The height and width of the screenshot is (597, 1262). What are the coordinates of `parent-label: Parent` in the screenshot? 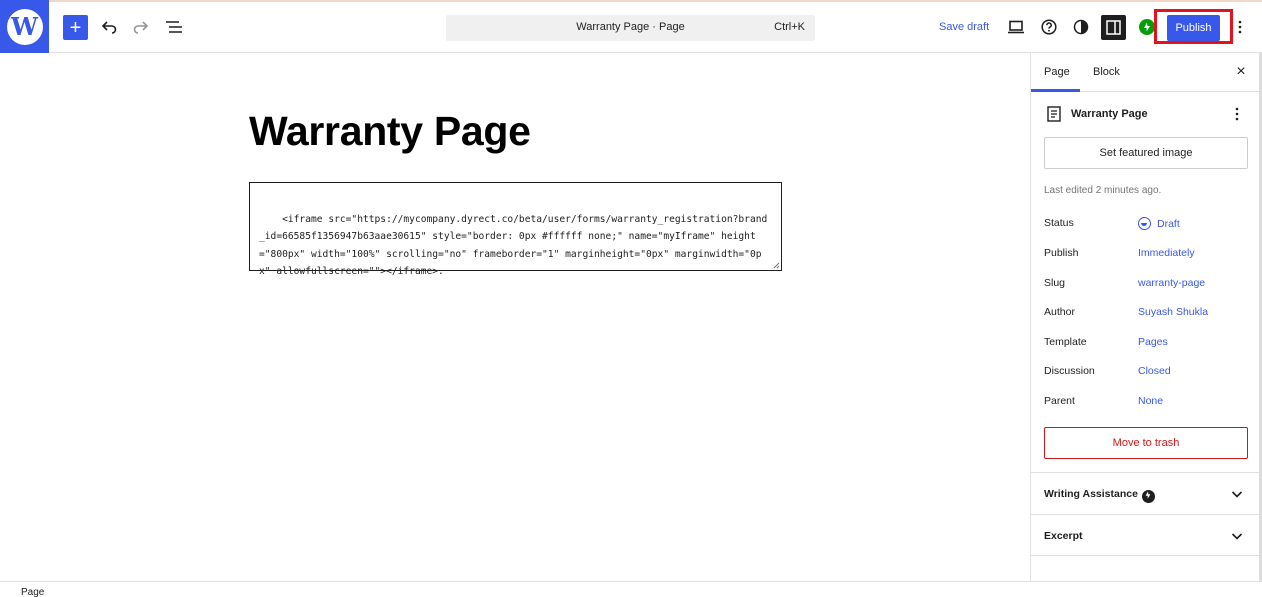 It's located at (1059, 401).